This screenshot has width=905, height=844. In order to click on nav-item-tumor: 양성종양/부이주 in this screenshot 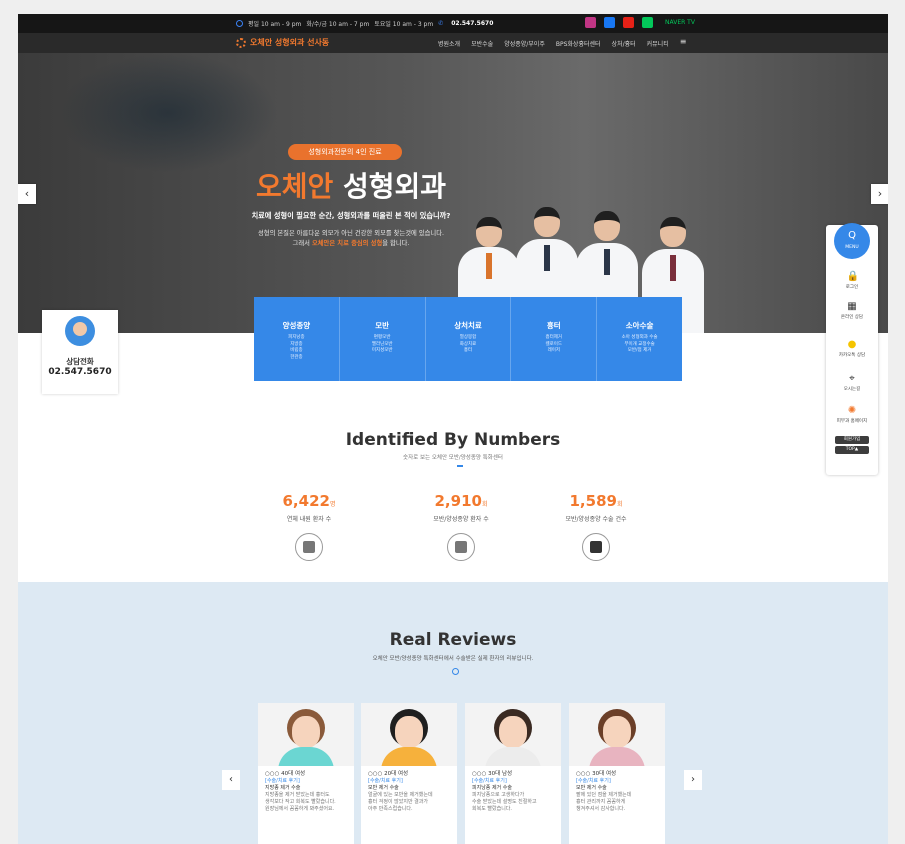, I will do `click(524, 43)`.